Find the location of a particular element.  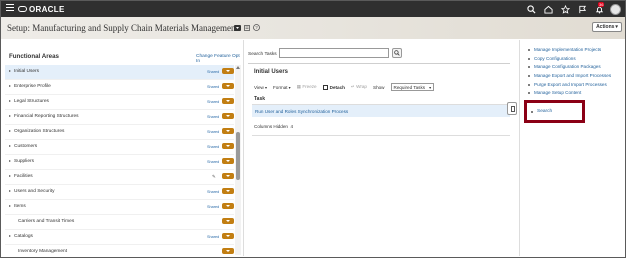

help-icon: ? is located at coordinates (256, 27).